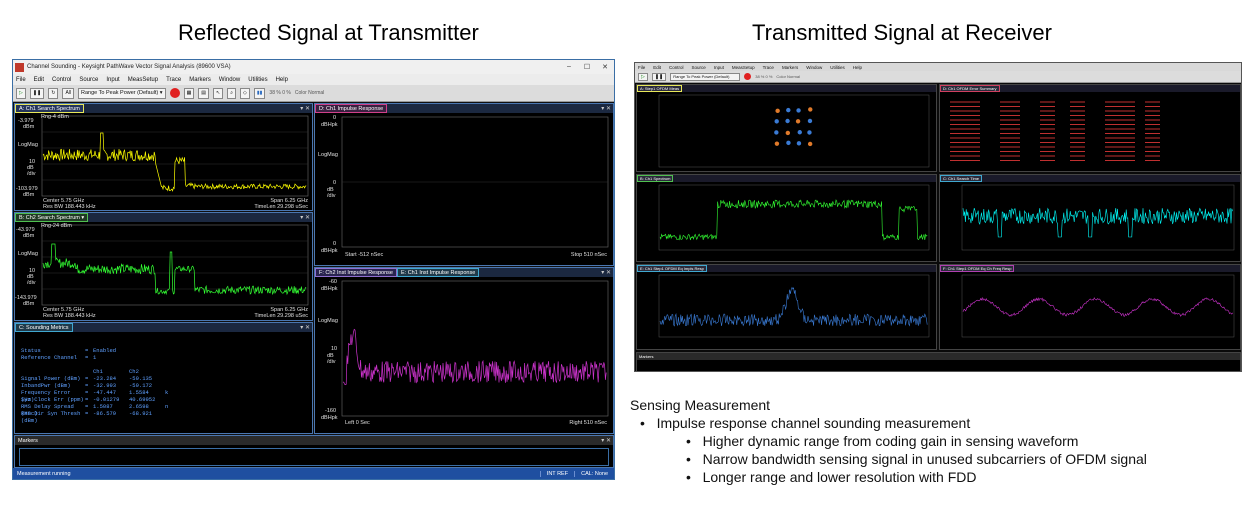 The height and width of the screenshot is (515, 1250). I want to click on spectrum-trace-b, so click(175, 265).